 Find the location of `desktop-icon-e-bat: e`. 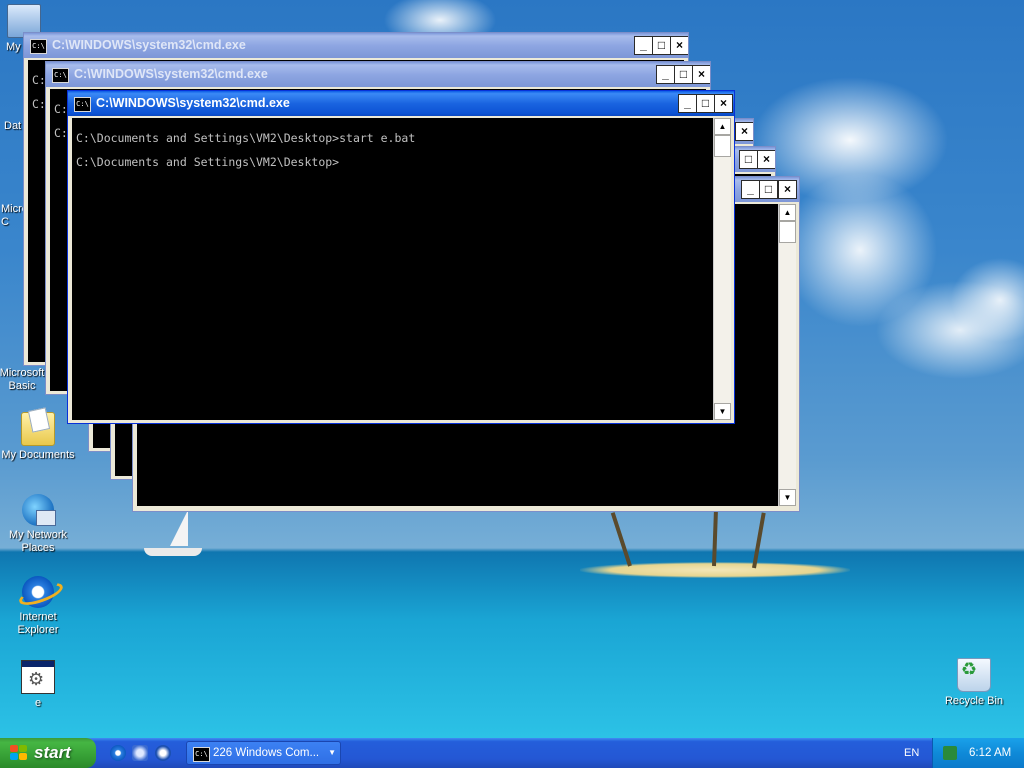

desktop-icon-e-bat: e is located at coordinates (38, 685).